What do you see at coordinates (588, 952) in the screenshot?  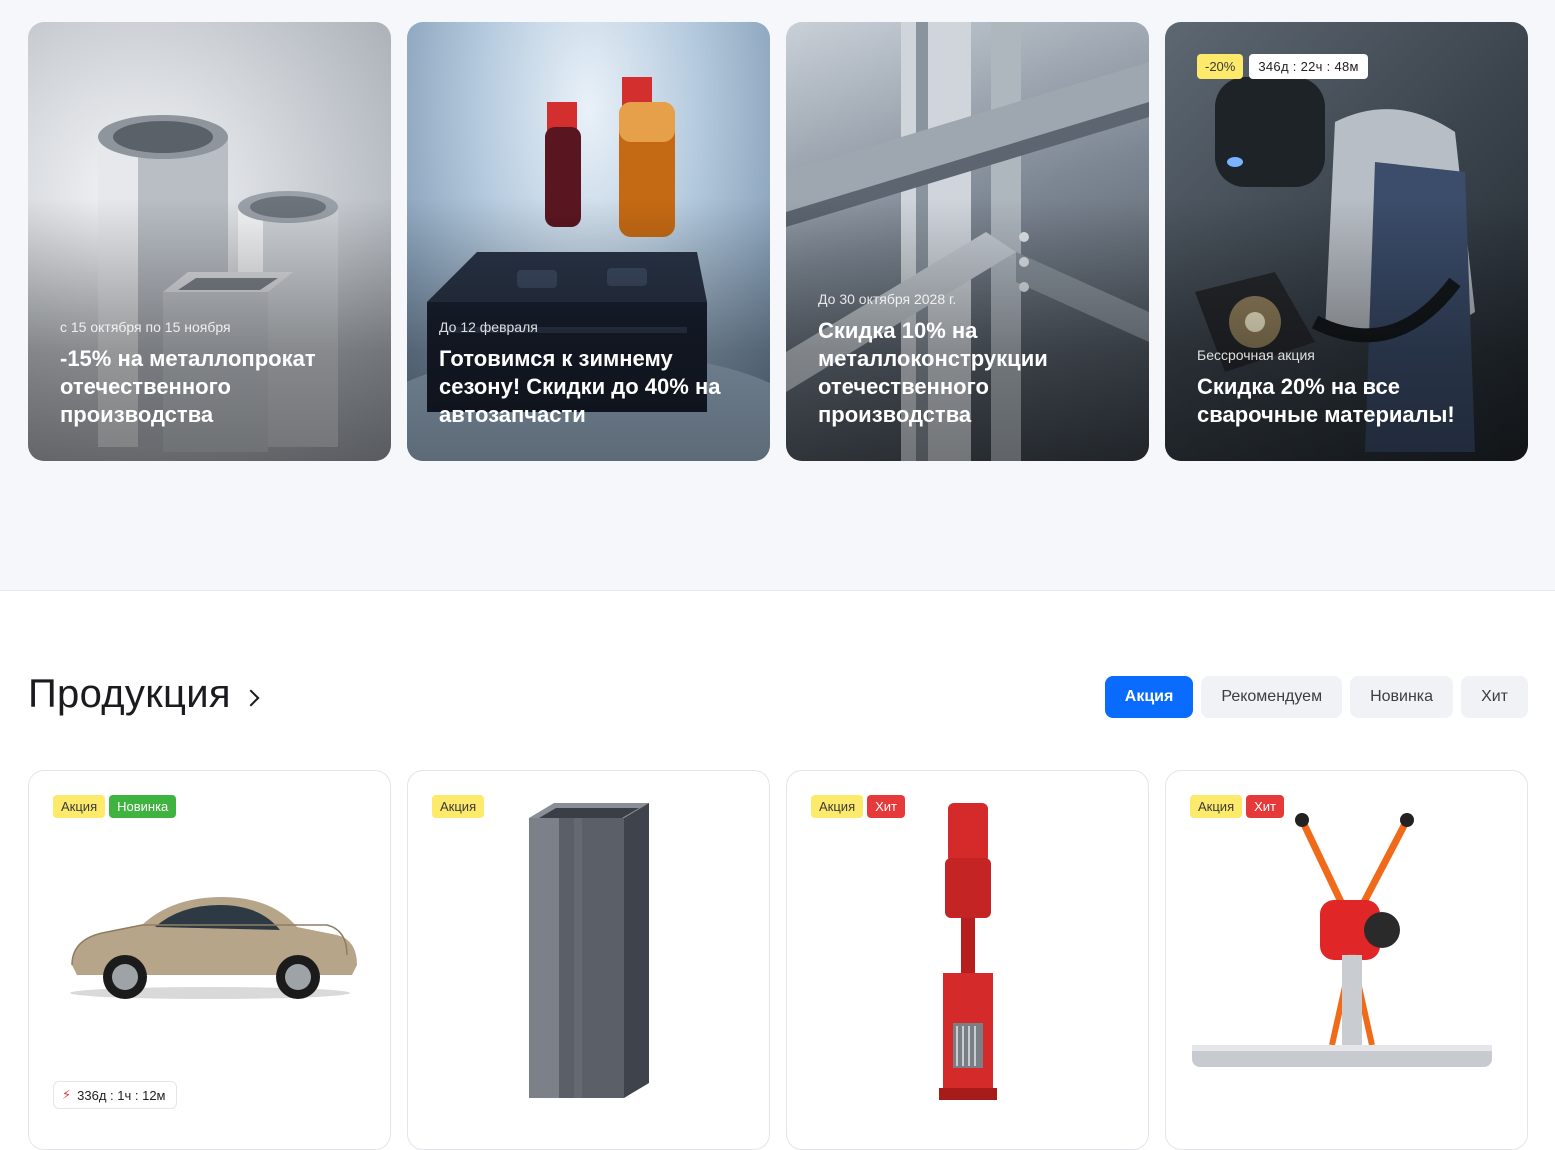 I see `product-image-steel-pipe` at bounding box center [588, 952].